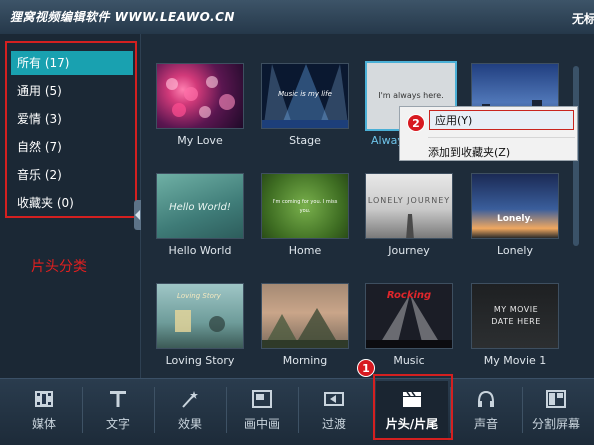 This screenshot has height=445, width=594. I want to click on template-thumb-my-movie-1: MY MOVIE DATE HERE, so click(515, 316).